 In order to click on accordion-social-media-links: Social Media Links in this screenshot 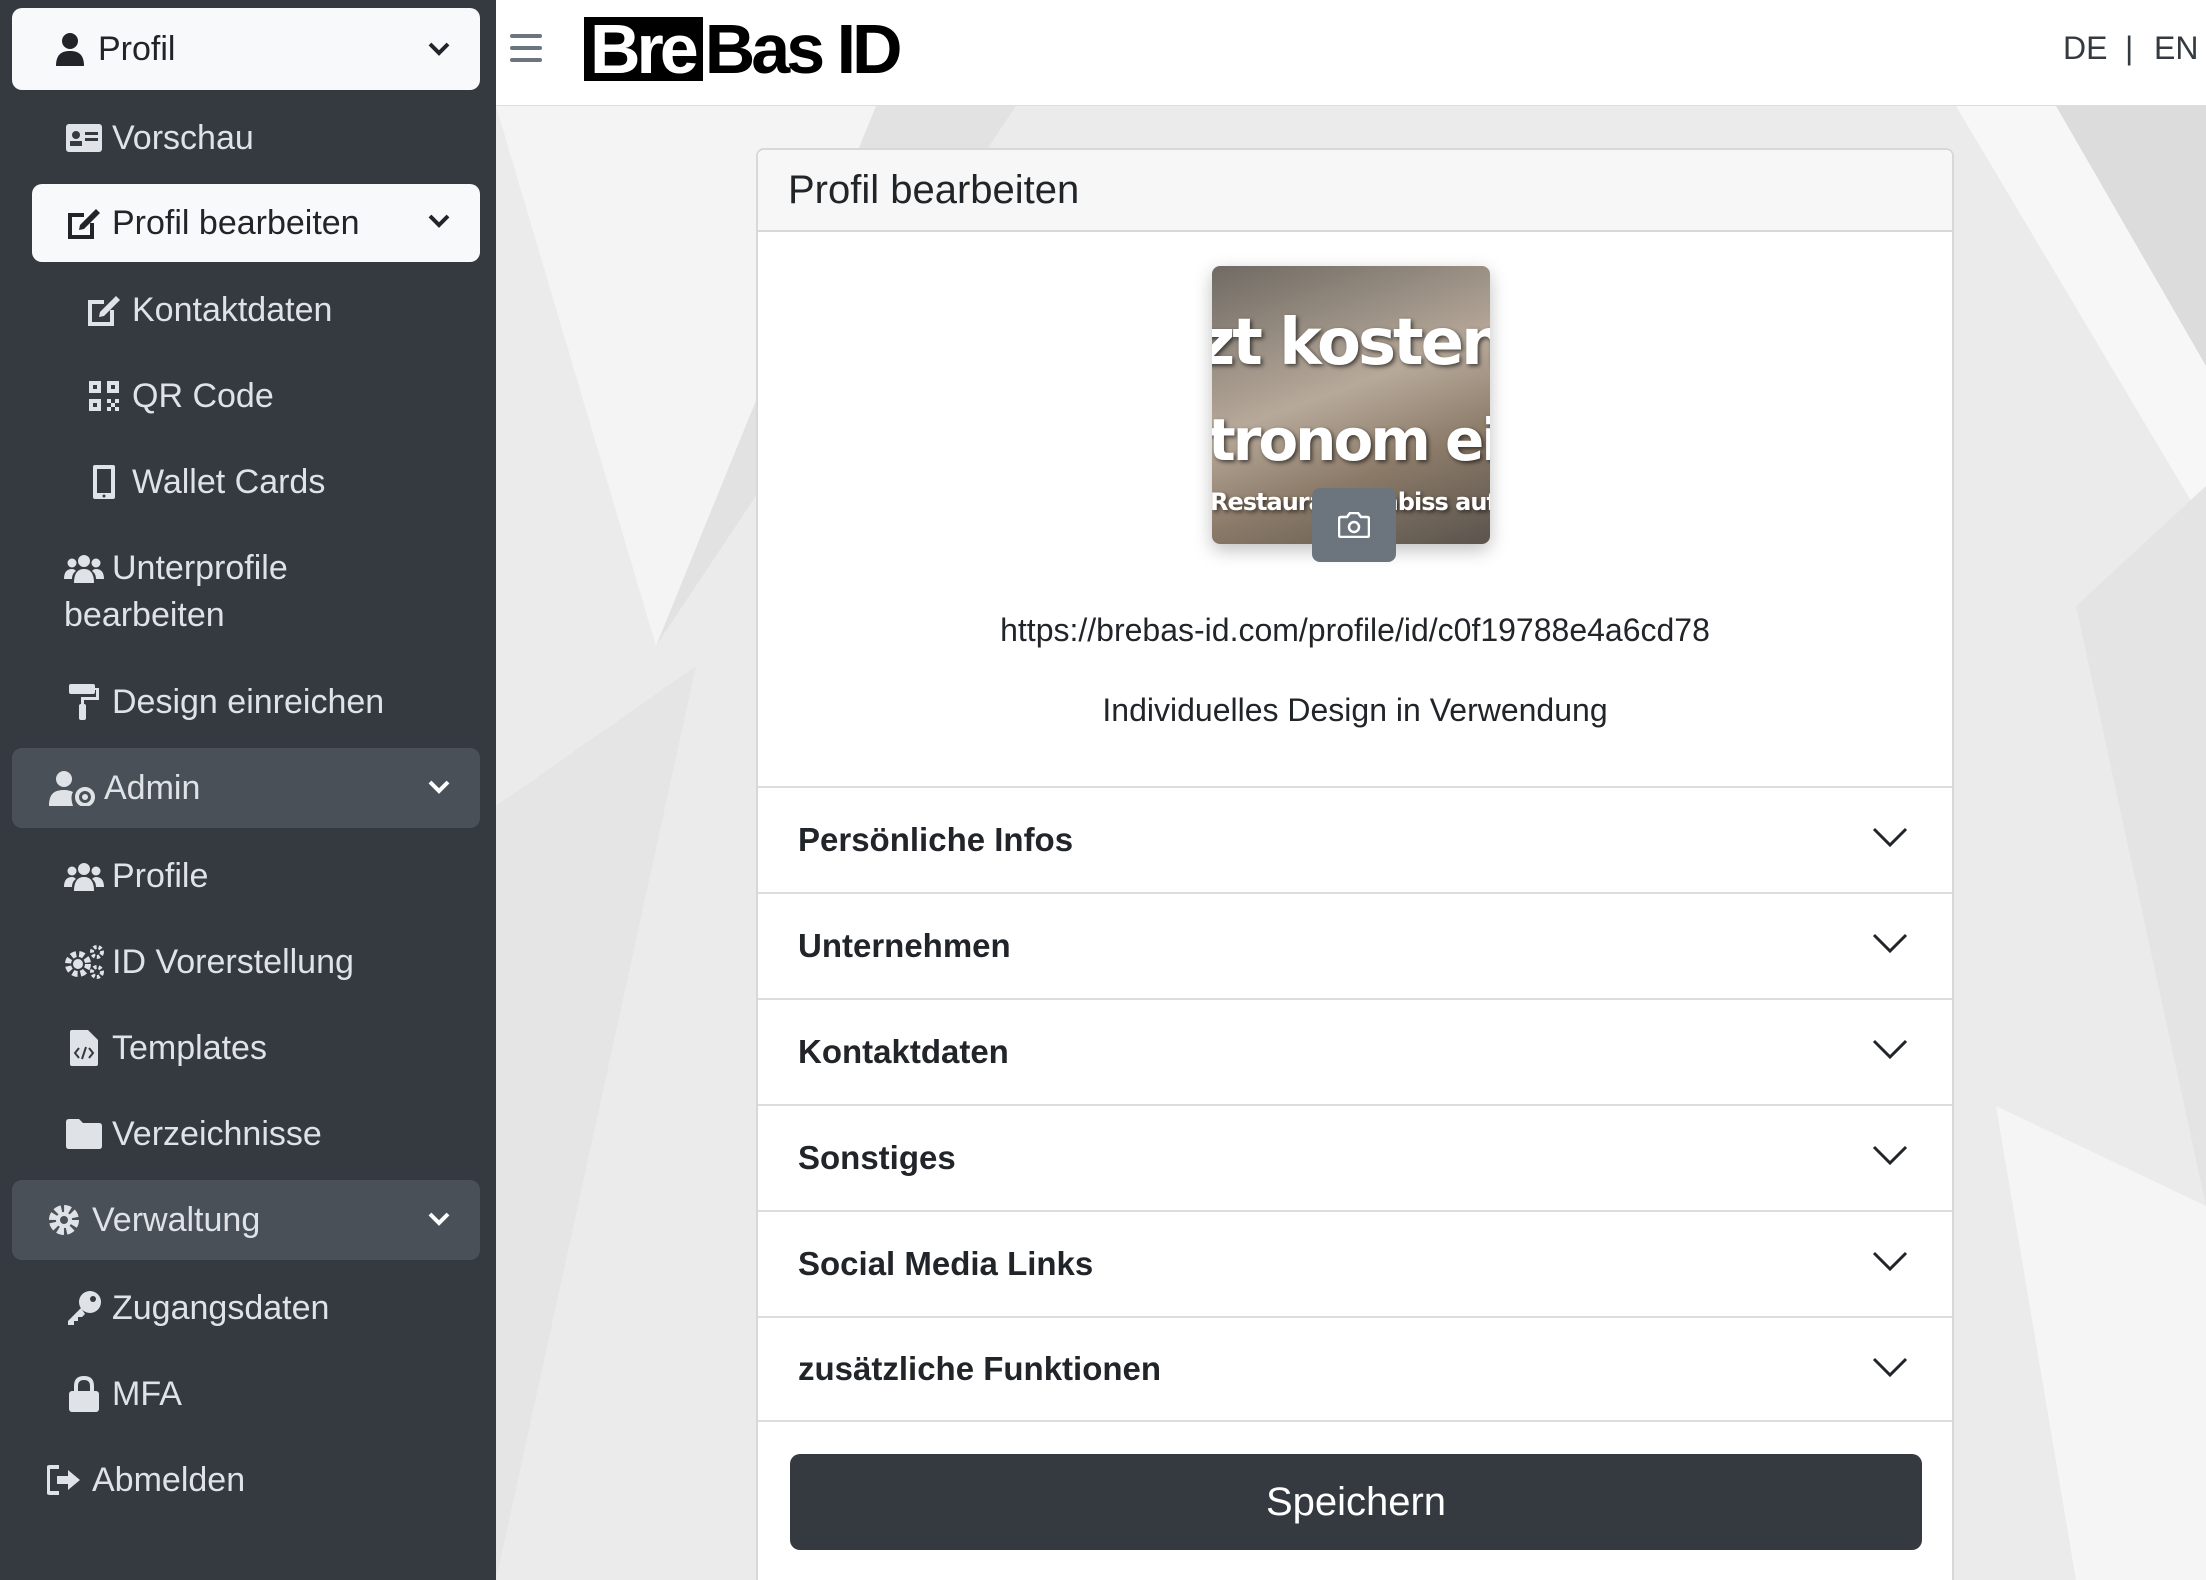, I will do `click(1355, 1263)`.